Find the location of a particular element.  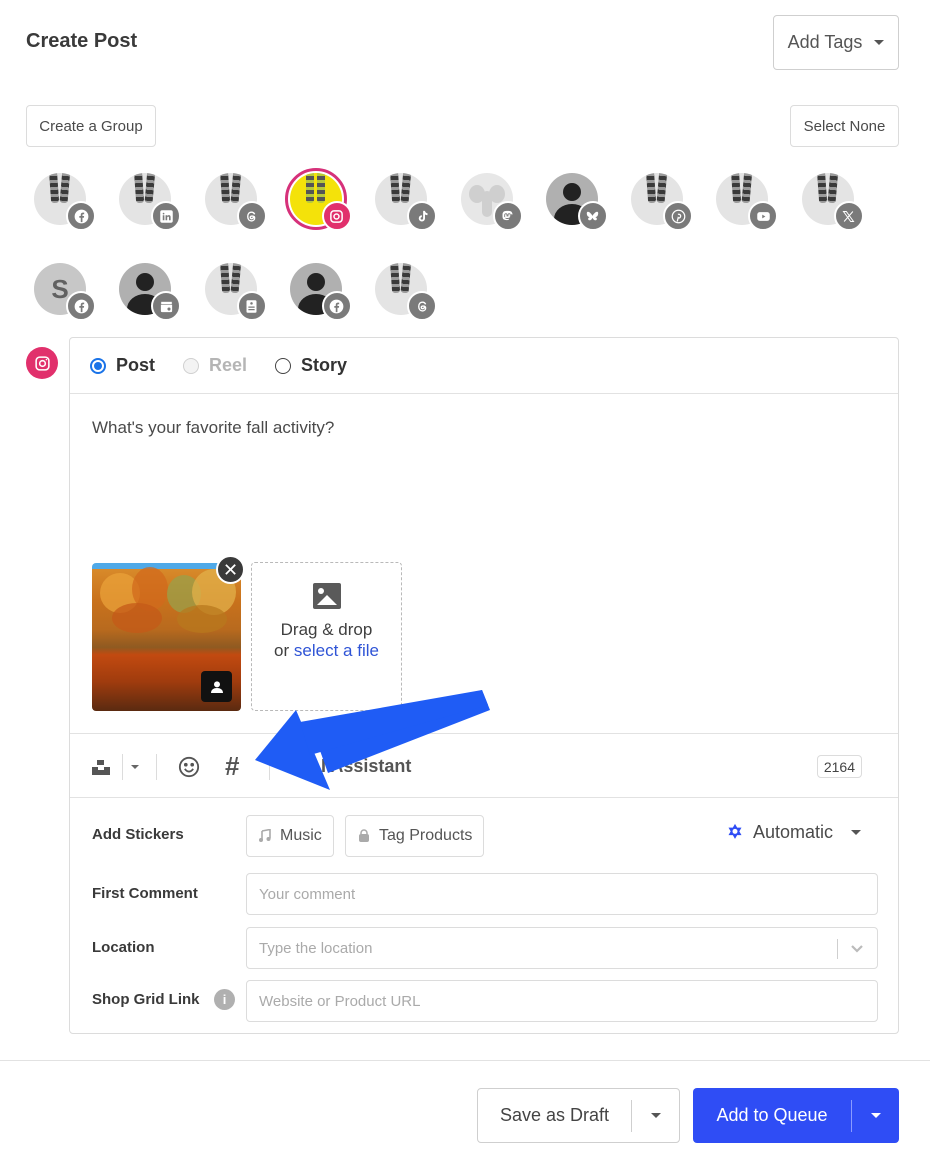

tag-products-label: Tag Products is located at coordinates (426, 835).